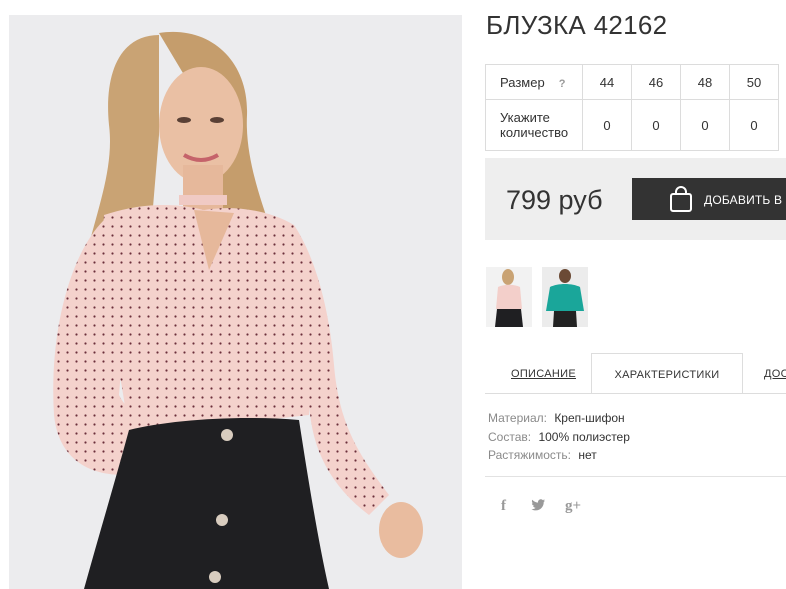 The image size is (786, 589). I want to click on add-to-cart-button: ДОБАВИТЬ В З, so click(709, 199).